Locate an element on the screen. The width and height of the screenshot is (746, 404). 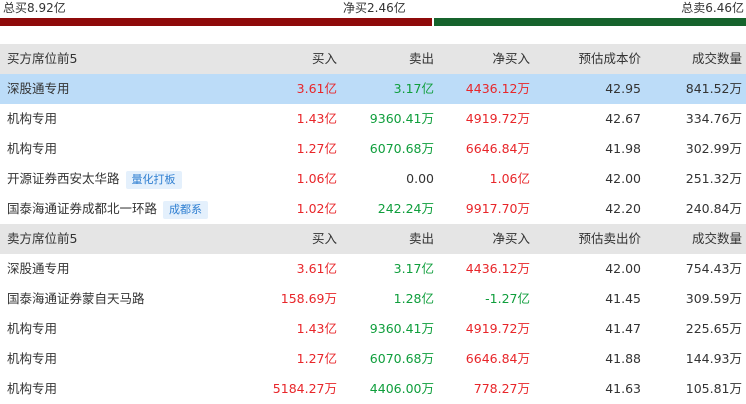
buy-amount: 1.02亿 is located at coordinates (316, 208).